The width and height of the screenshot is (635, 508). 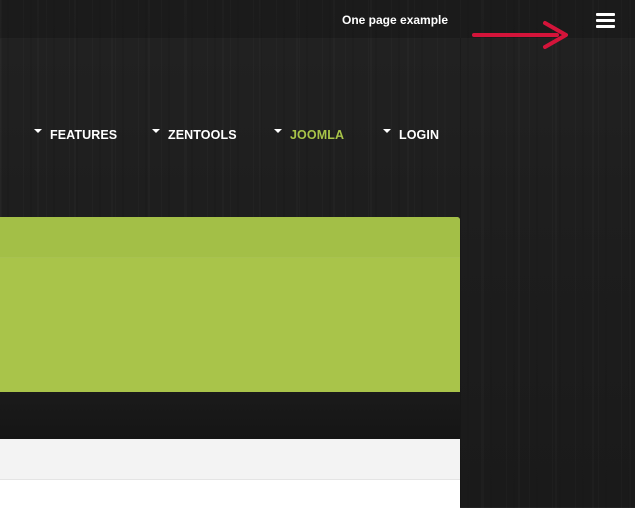 I want to click on red-arrow-icon, so click(x=520, y=35).